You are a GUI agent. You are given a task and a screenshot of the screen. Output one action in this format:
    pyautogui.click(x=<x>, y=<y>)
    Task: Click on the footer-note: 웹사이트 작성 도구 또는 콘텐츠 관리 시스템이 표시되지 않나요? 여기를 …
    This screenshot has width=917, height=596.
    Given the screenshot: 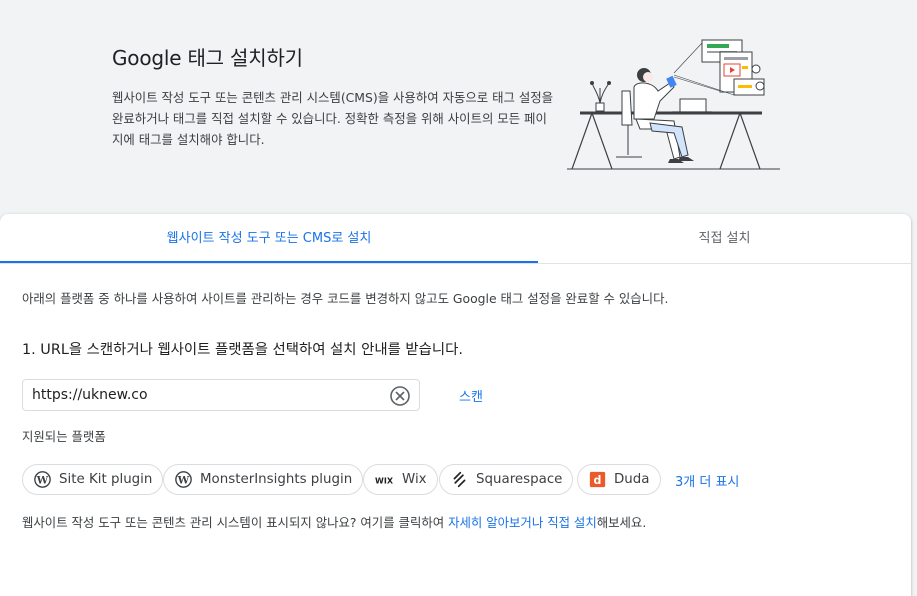 What is the action you would take?
    pyautogui.click(x=334, y=522)
    